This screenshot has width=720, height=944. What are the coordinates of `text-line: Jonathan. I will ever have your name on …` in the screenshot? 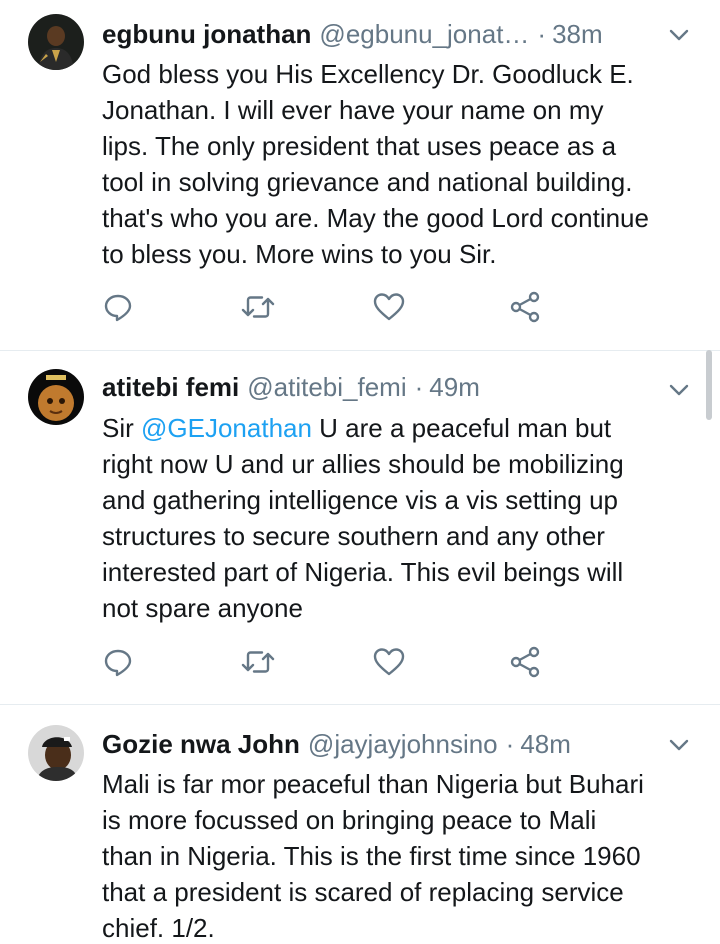 It's located at (353, 110).